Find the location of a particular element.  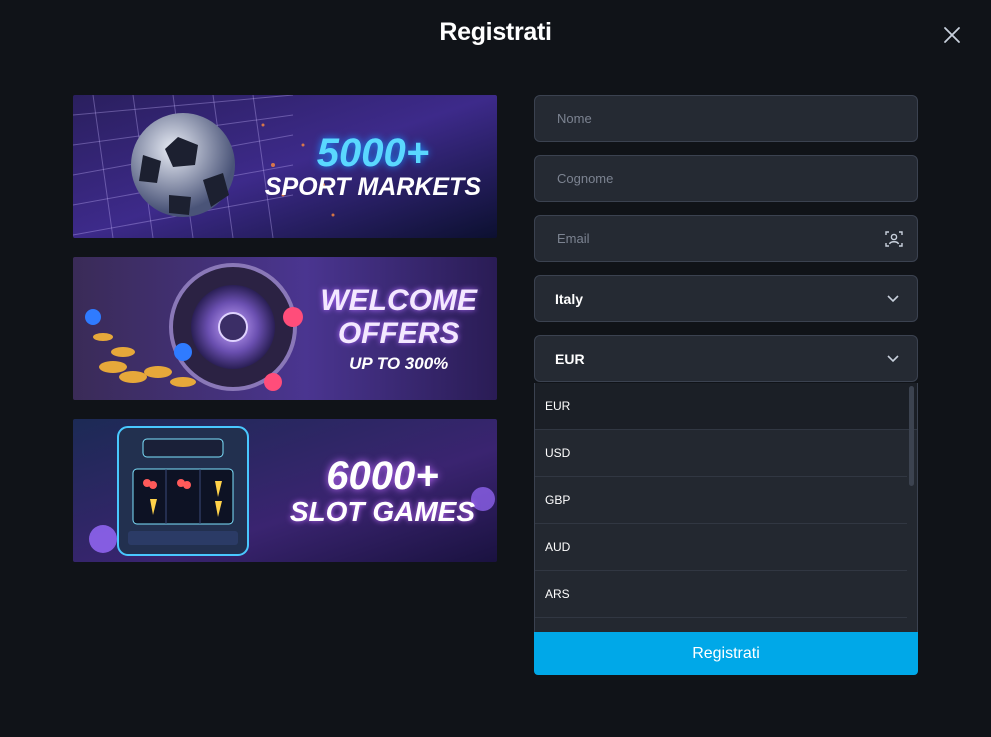

currency-option-ars: ARS is located at coordinates (721, 594).